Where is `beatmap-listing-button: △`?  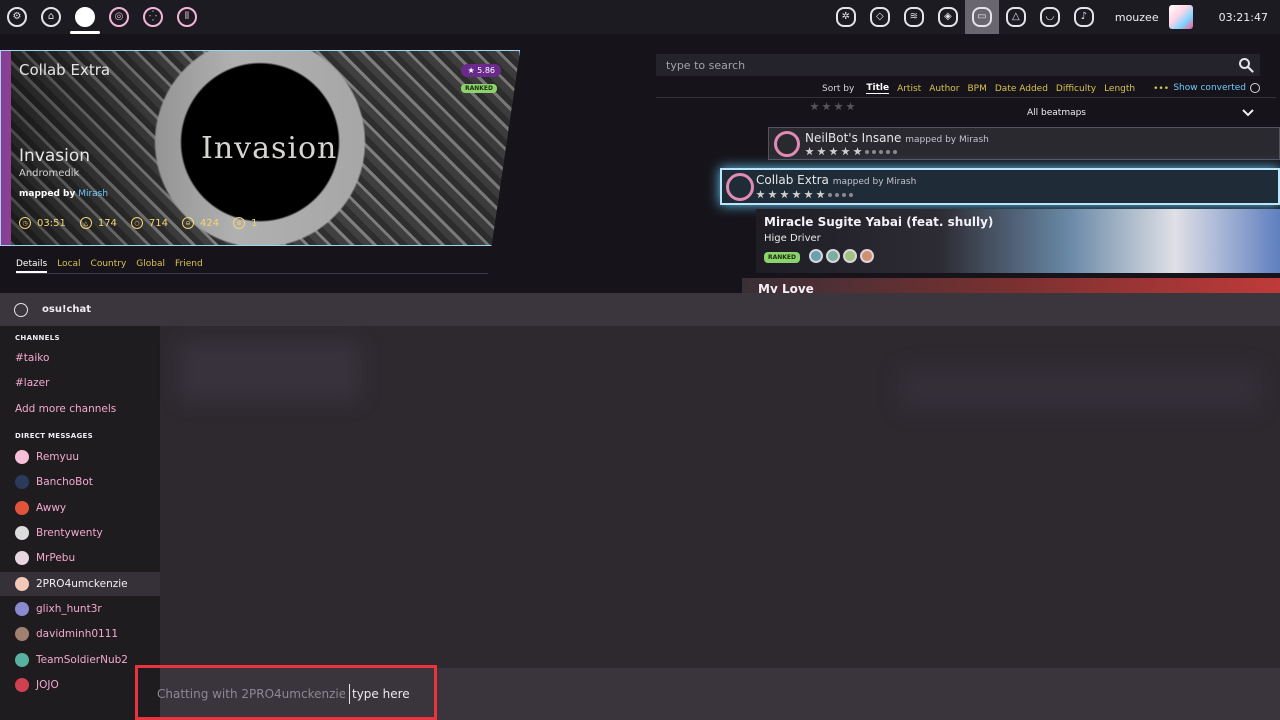
beatmap-listing-button: △ is located at coordinates (1016, 17).